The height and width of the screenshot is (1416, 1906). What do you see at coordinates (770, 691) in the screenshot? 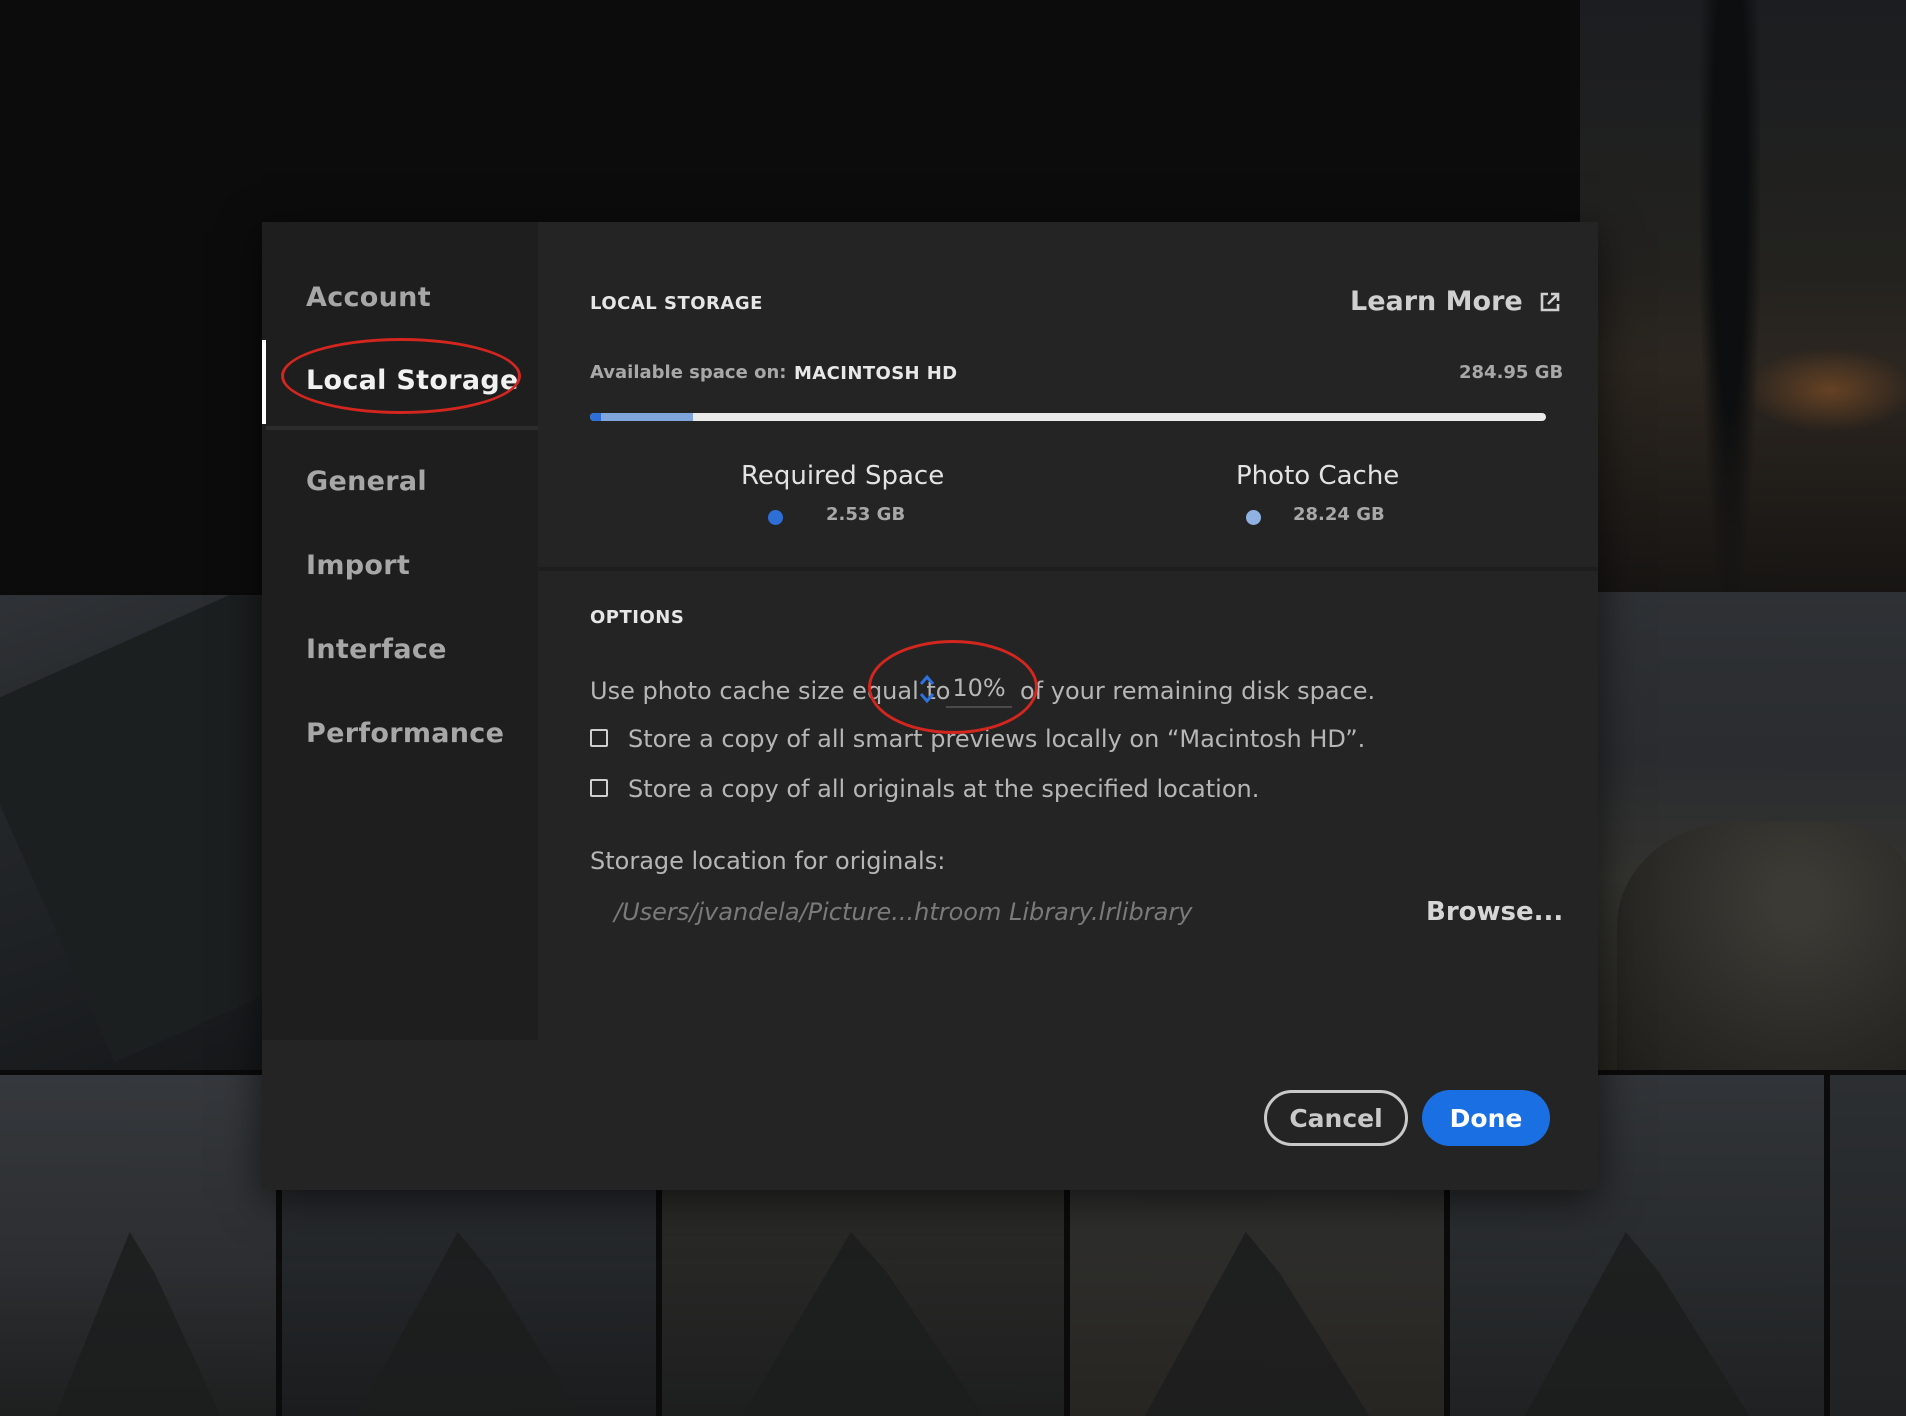
I see `cache-size-text-before: Use photo cache size equal to` at bounding box center [770, 691].